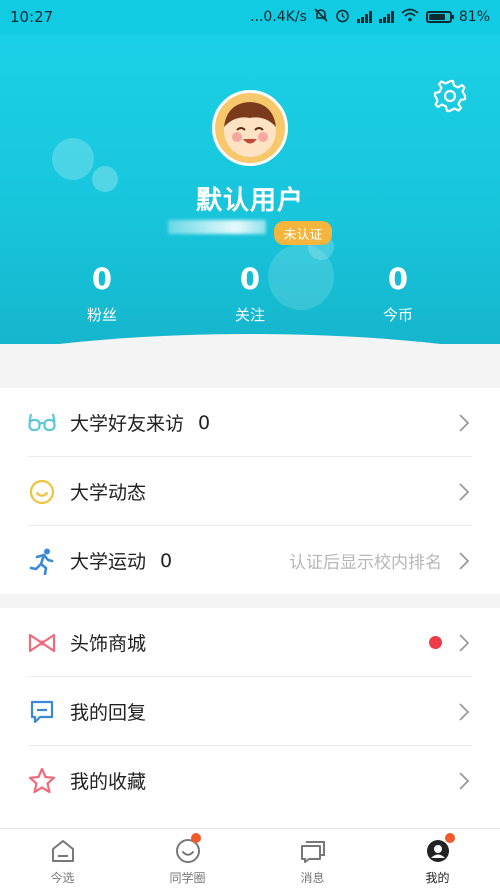 The width and height of the screenshot is (500, 889). I want to click on stat-followers: 0 粉丝, so click(102, 293).